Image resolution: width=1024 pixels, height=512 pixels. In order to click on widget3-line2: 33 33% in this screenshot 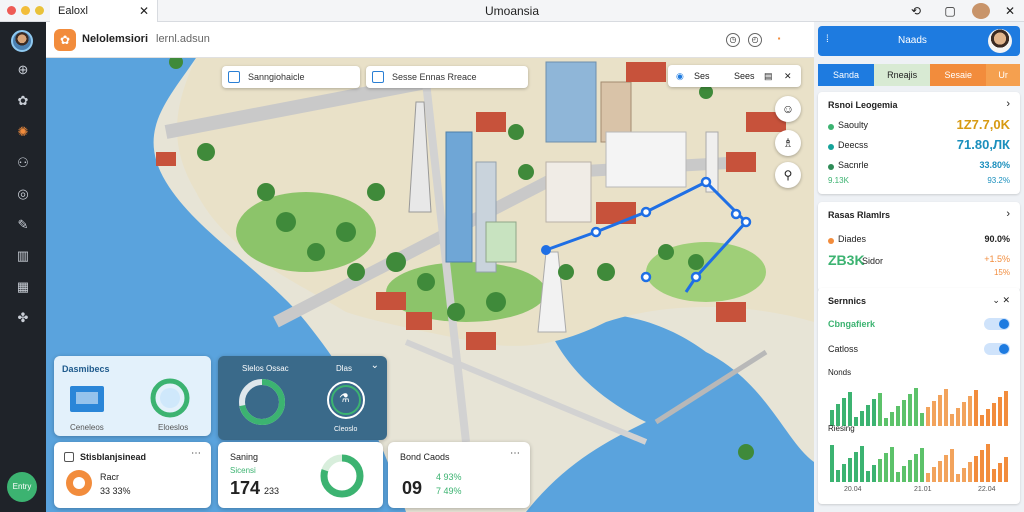, I will do `click(115, 491)`.